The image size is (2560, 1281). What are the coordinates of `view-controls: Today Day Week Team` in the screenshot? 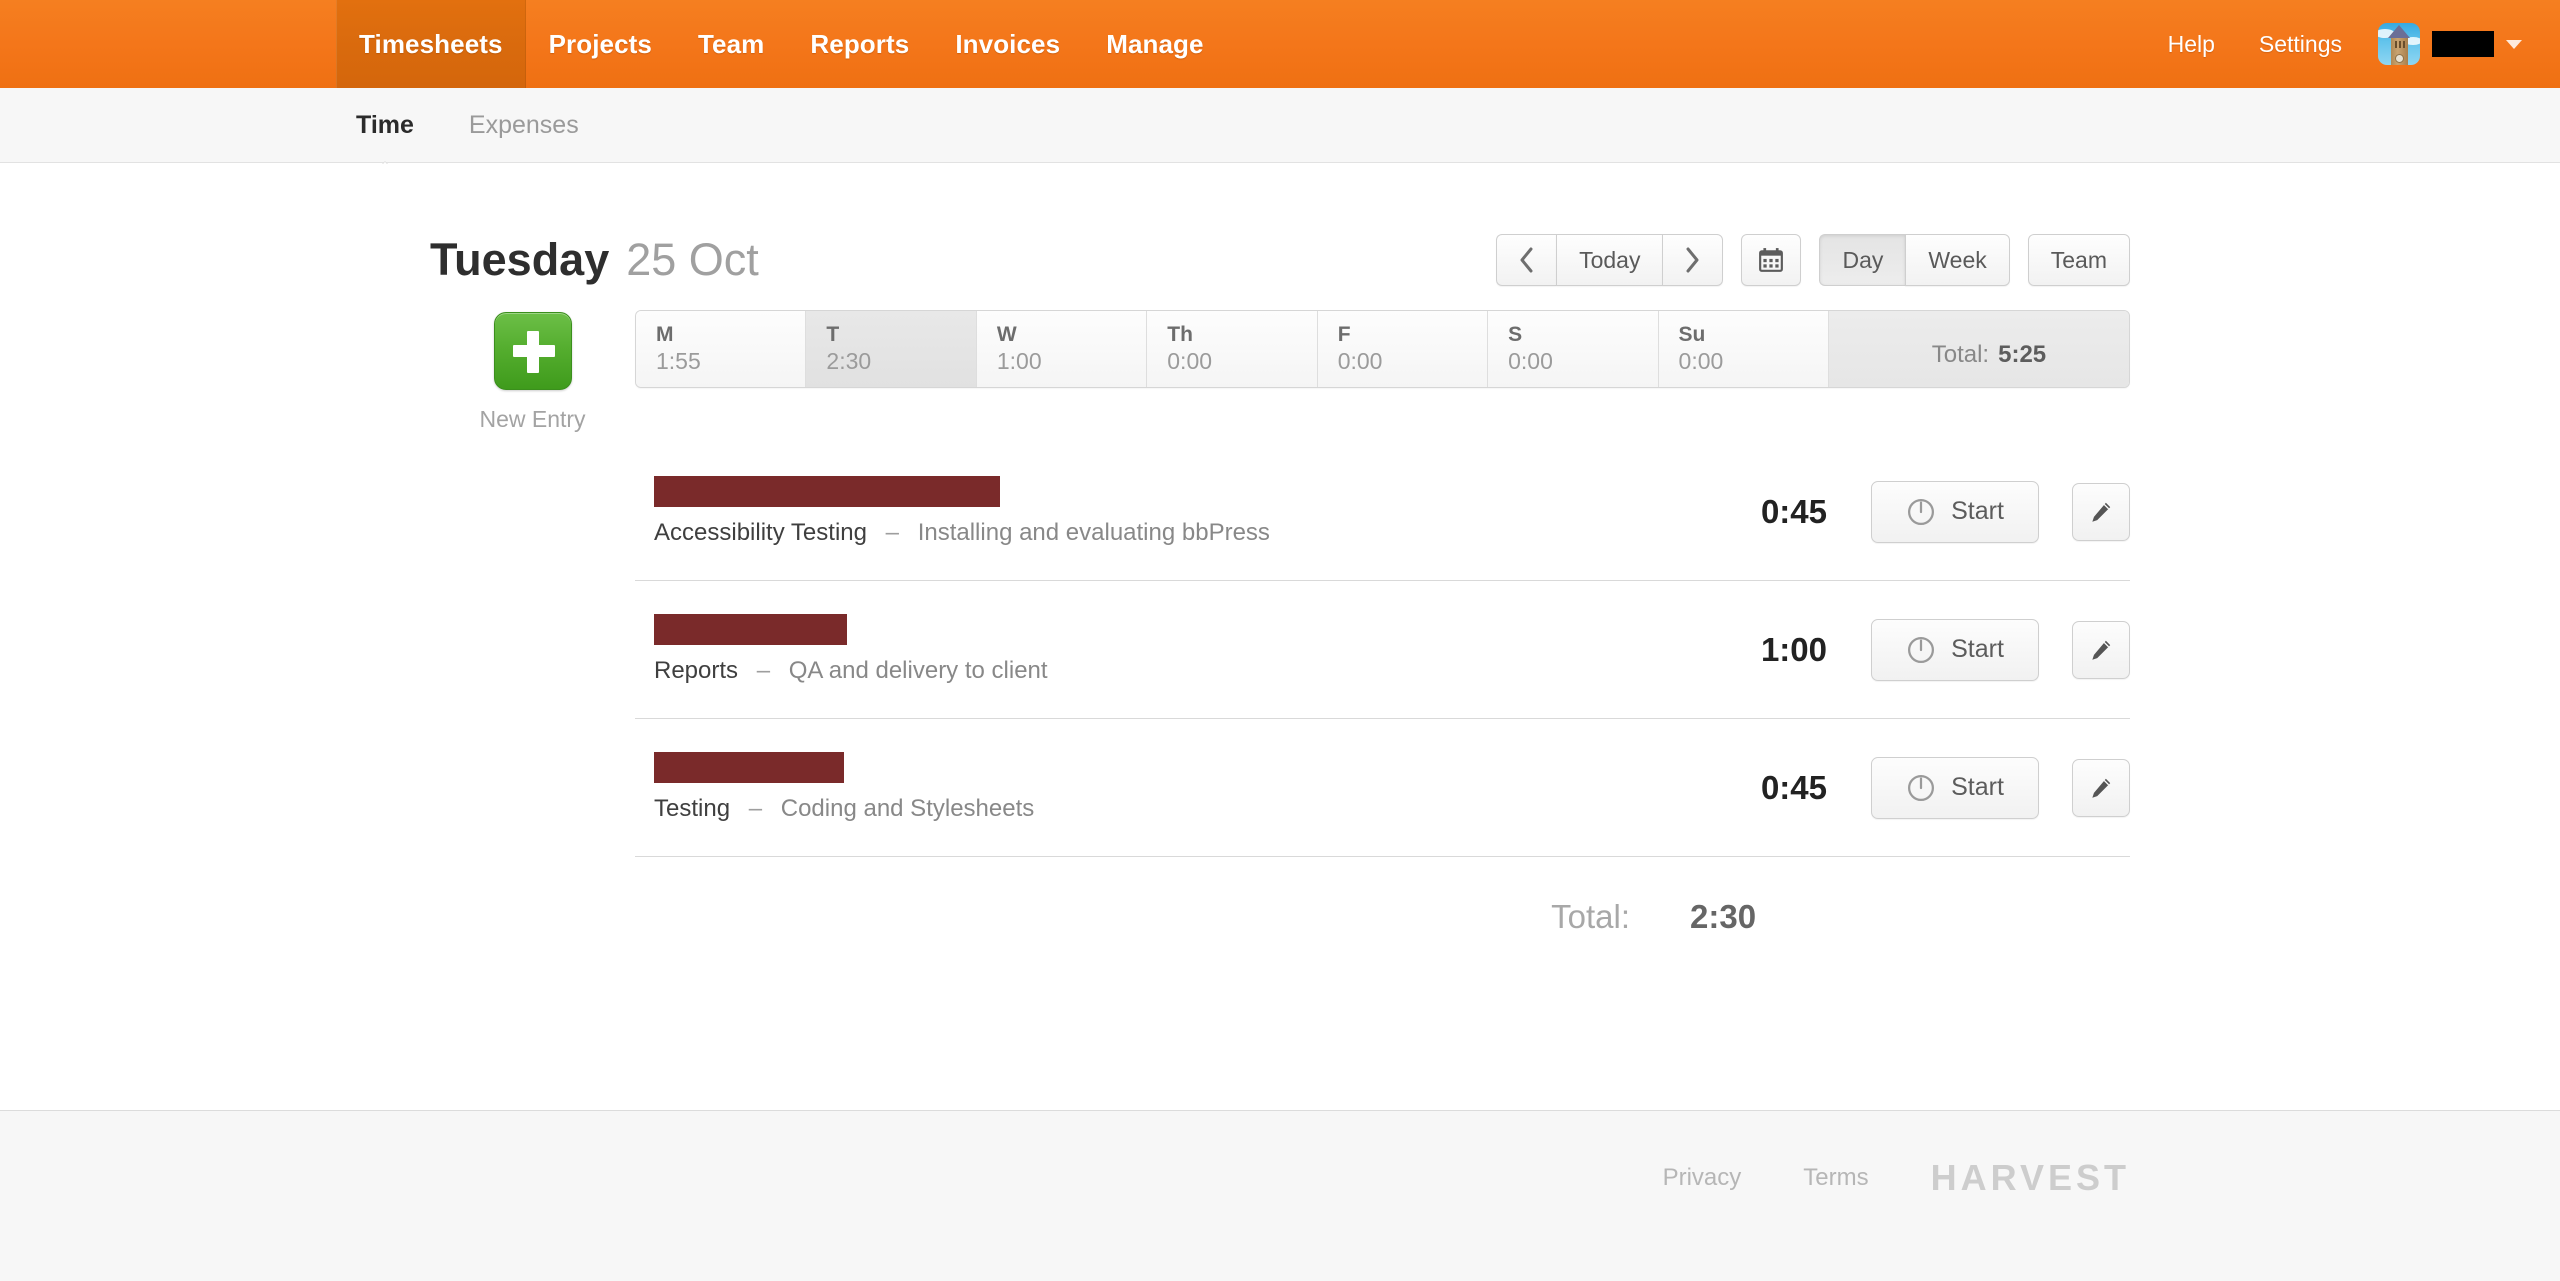 It's located at (1813, 260).